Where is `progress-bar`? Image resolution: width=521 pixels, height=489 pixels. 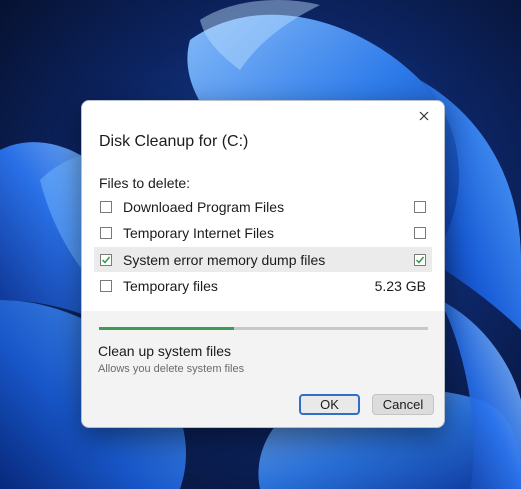
progress-bar is located at coordinates (263, 328).